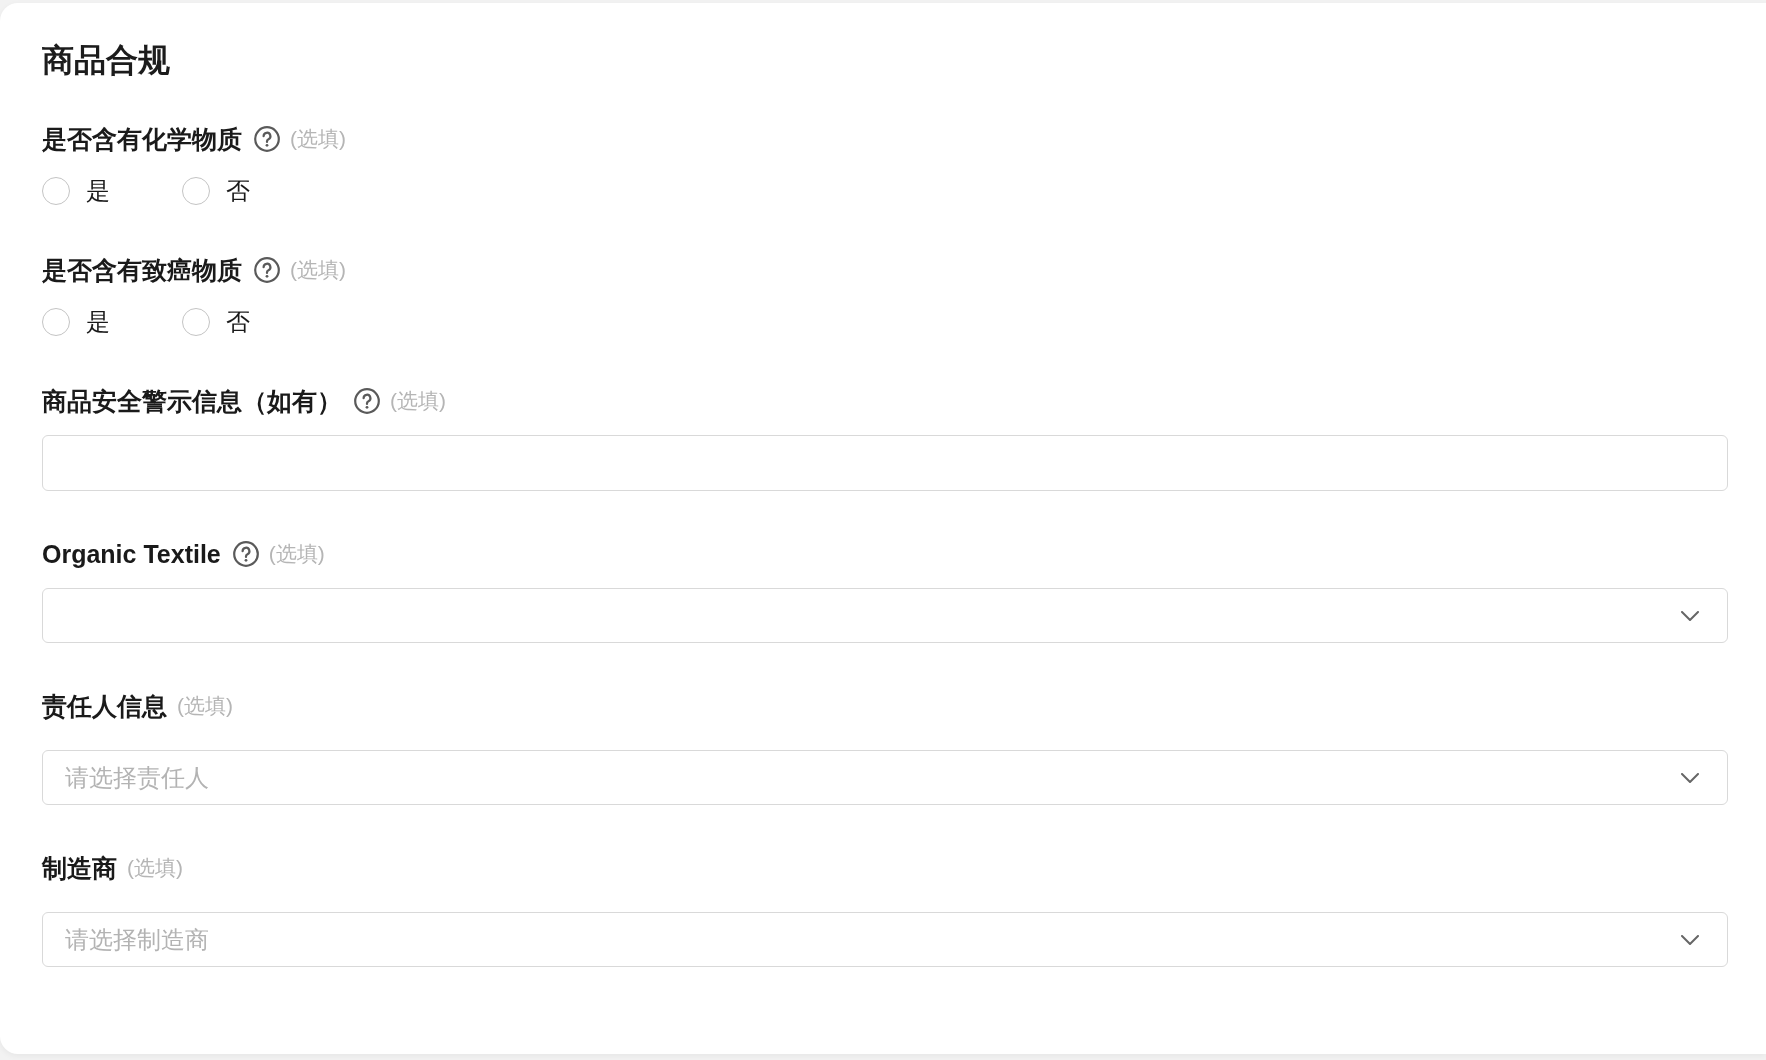  I want to click on dropdown-field, so click(885, 615).